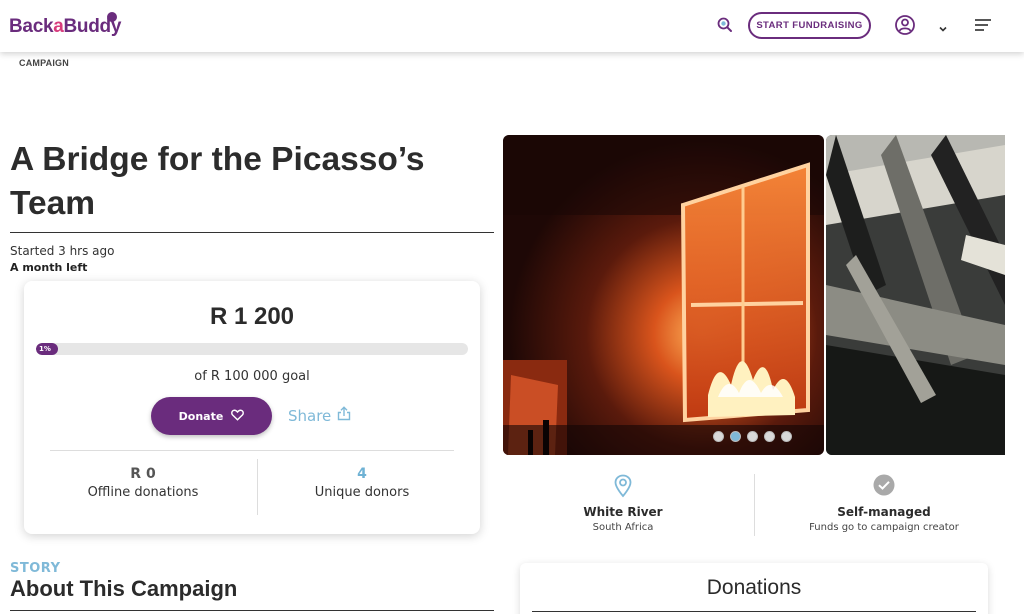 The image size is (1024, 614). What do you see at coordinates (884, 527) in the screenshot?
I see `management-subtitle: Funds go to campaign creator` at bounding box center [884, 527].